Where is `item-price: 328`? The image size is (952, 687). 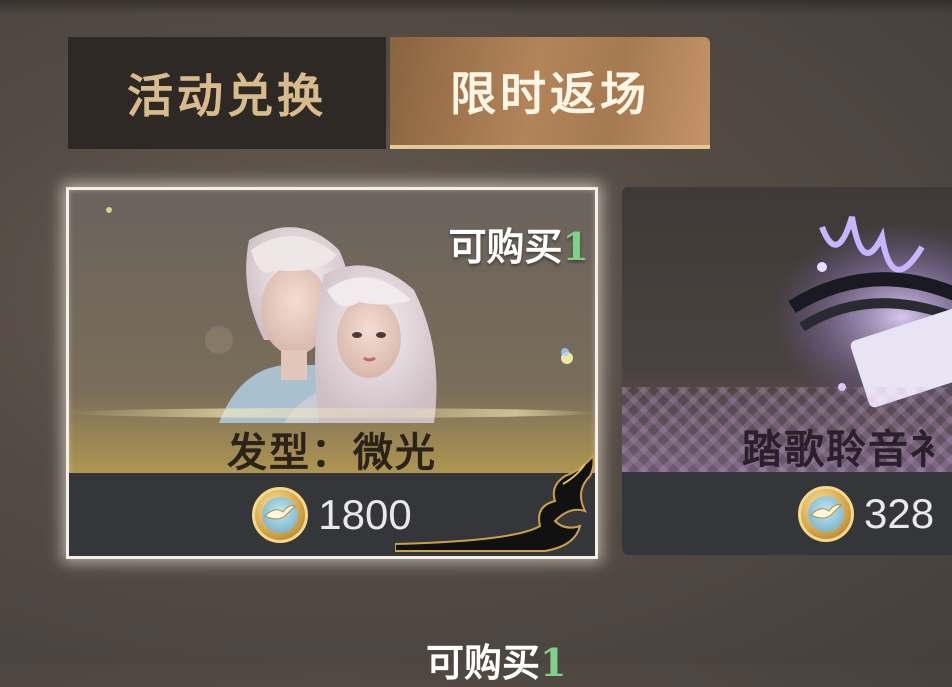
item-price: 328 is located at coordinates (899, 513).